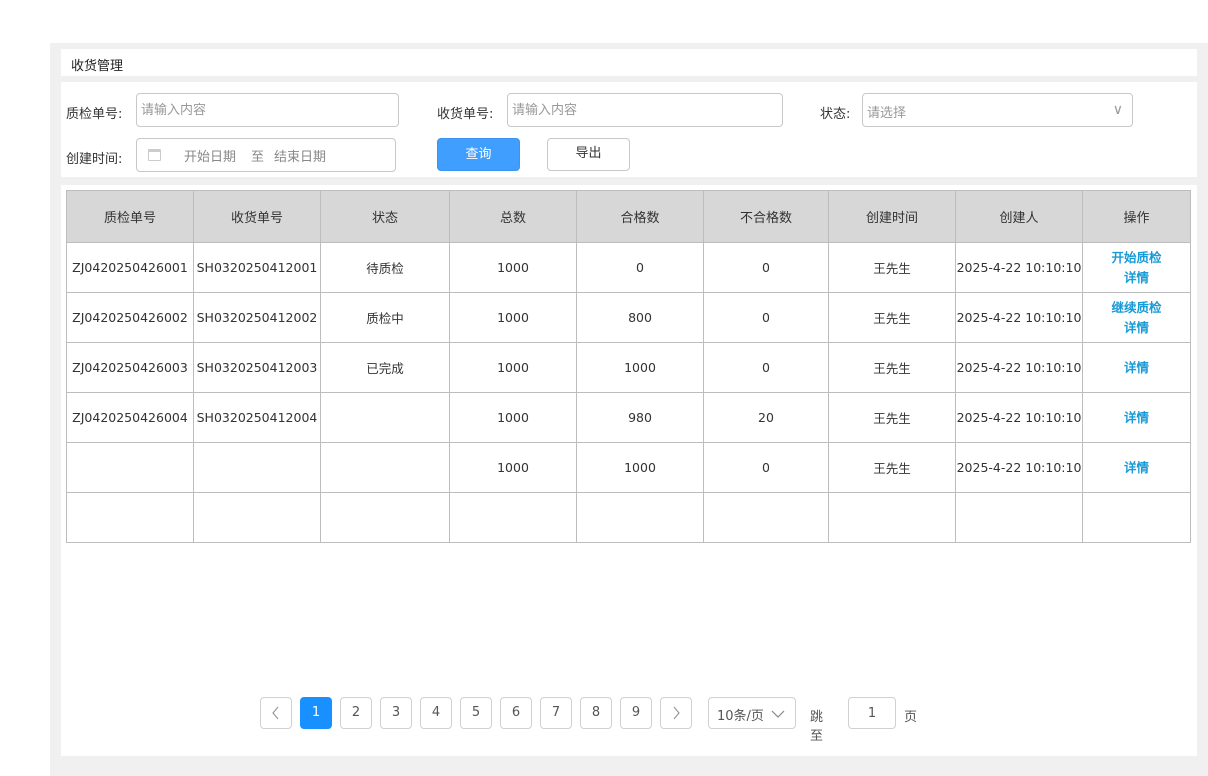  I want to click on cell-passed: 1000, so click(640, 467).